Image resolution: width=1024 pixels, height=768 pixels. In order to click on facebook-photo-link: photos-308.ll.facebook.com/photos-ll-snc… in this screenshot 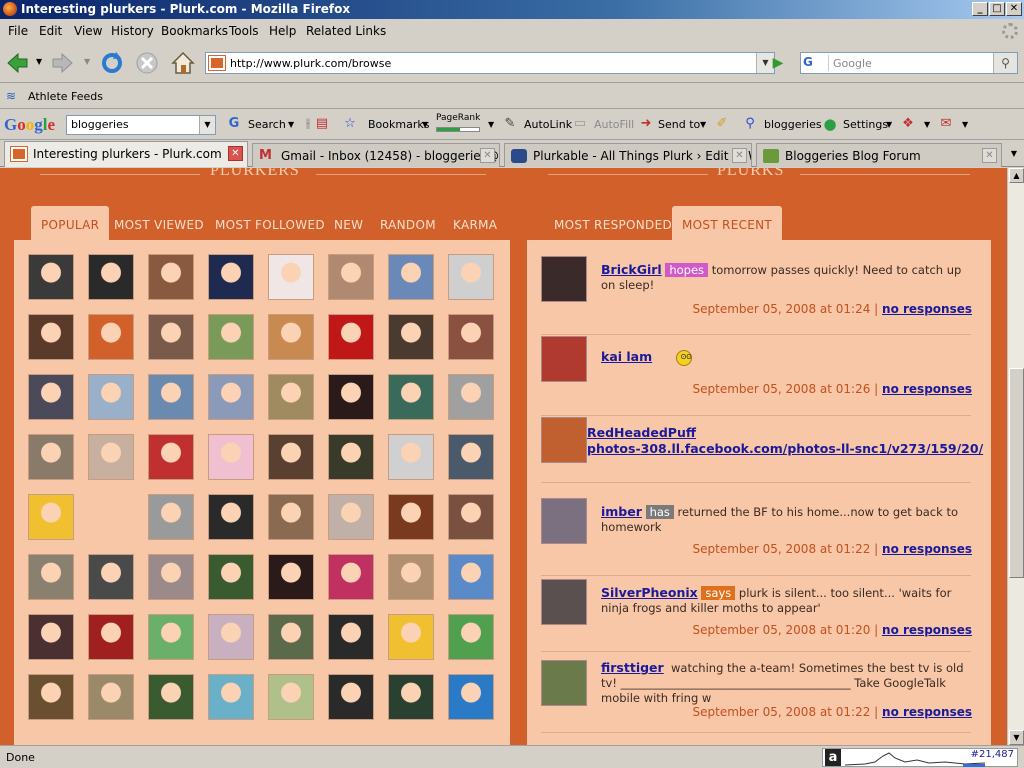, I will do `click(785, 448)`.